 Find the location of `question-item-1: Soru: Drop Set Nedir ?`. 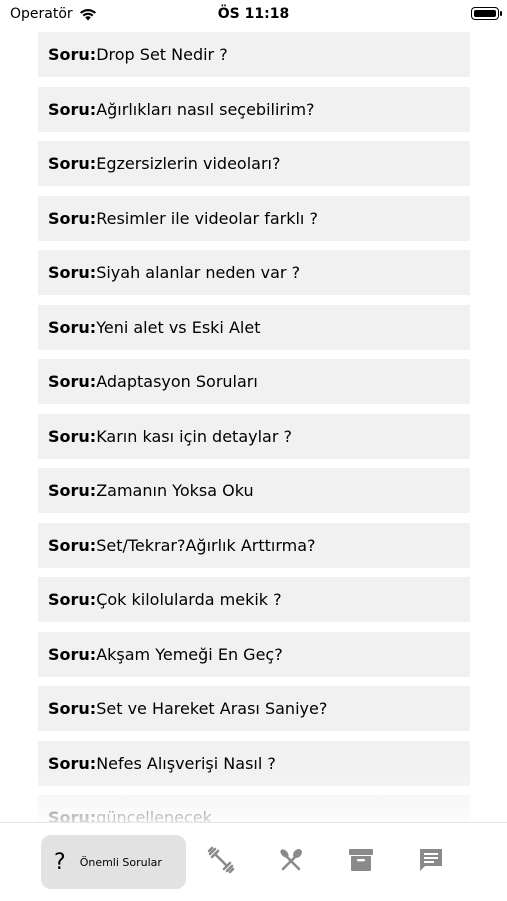

question-item-1: Soru: Drop Set Nedir ? is located at coordinates (254, 54).